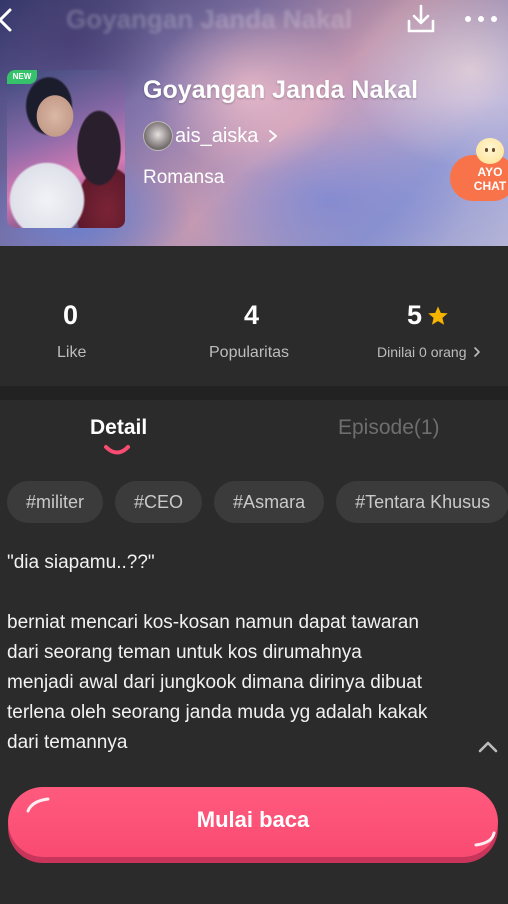  I want to click on start-reading-label: Mulai baca, so click(253, 819).